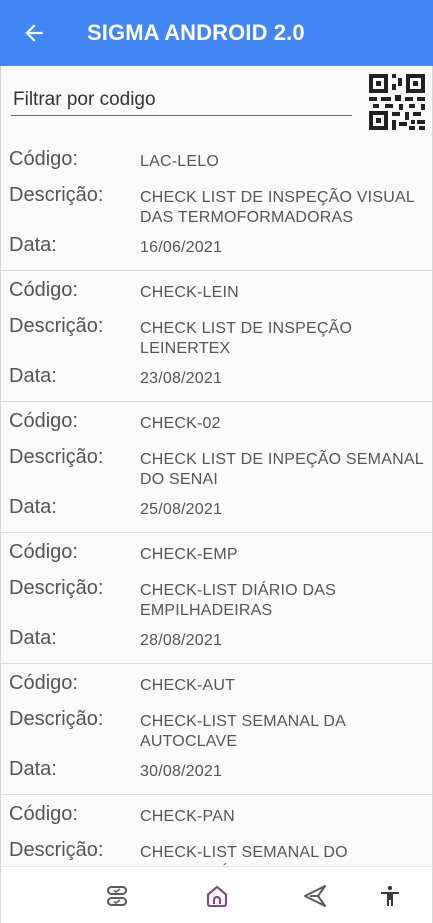  What do you see at coordinates (181, 640) in the screenshot?
I see `data-value: 28/08/2021` at bounding box center [181, 640].